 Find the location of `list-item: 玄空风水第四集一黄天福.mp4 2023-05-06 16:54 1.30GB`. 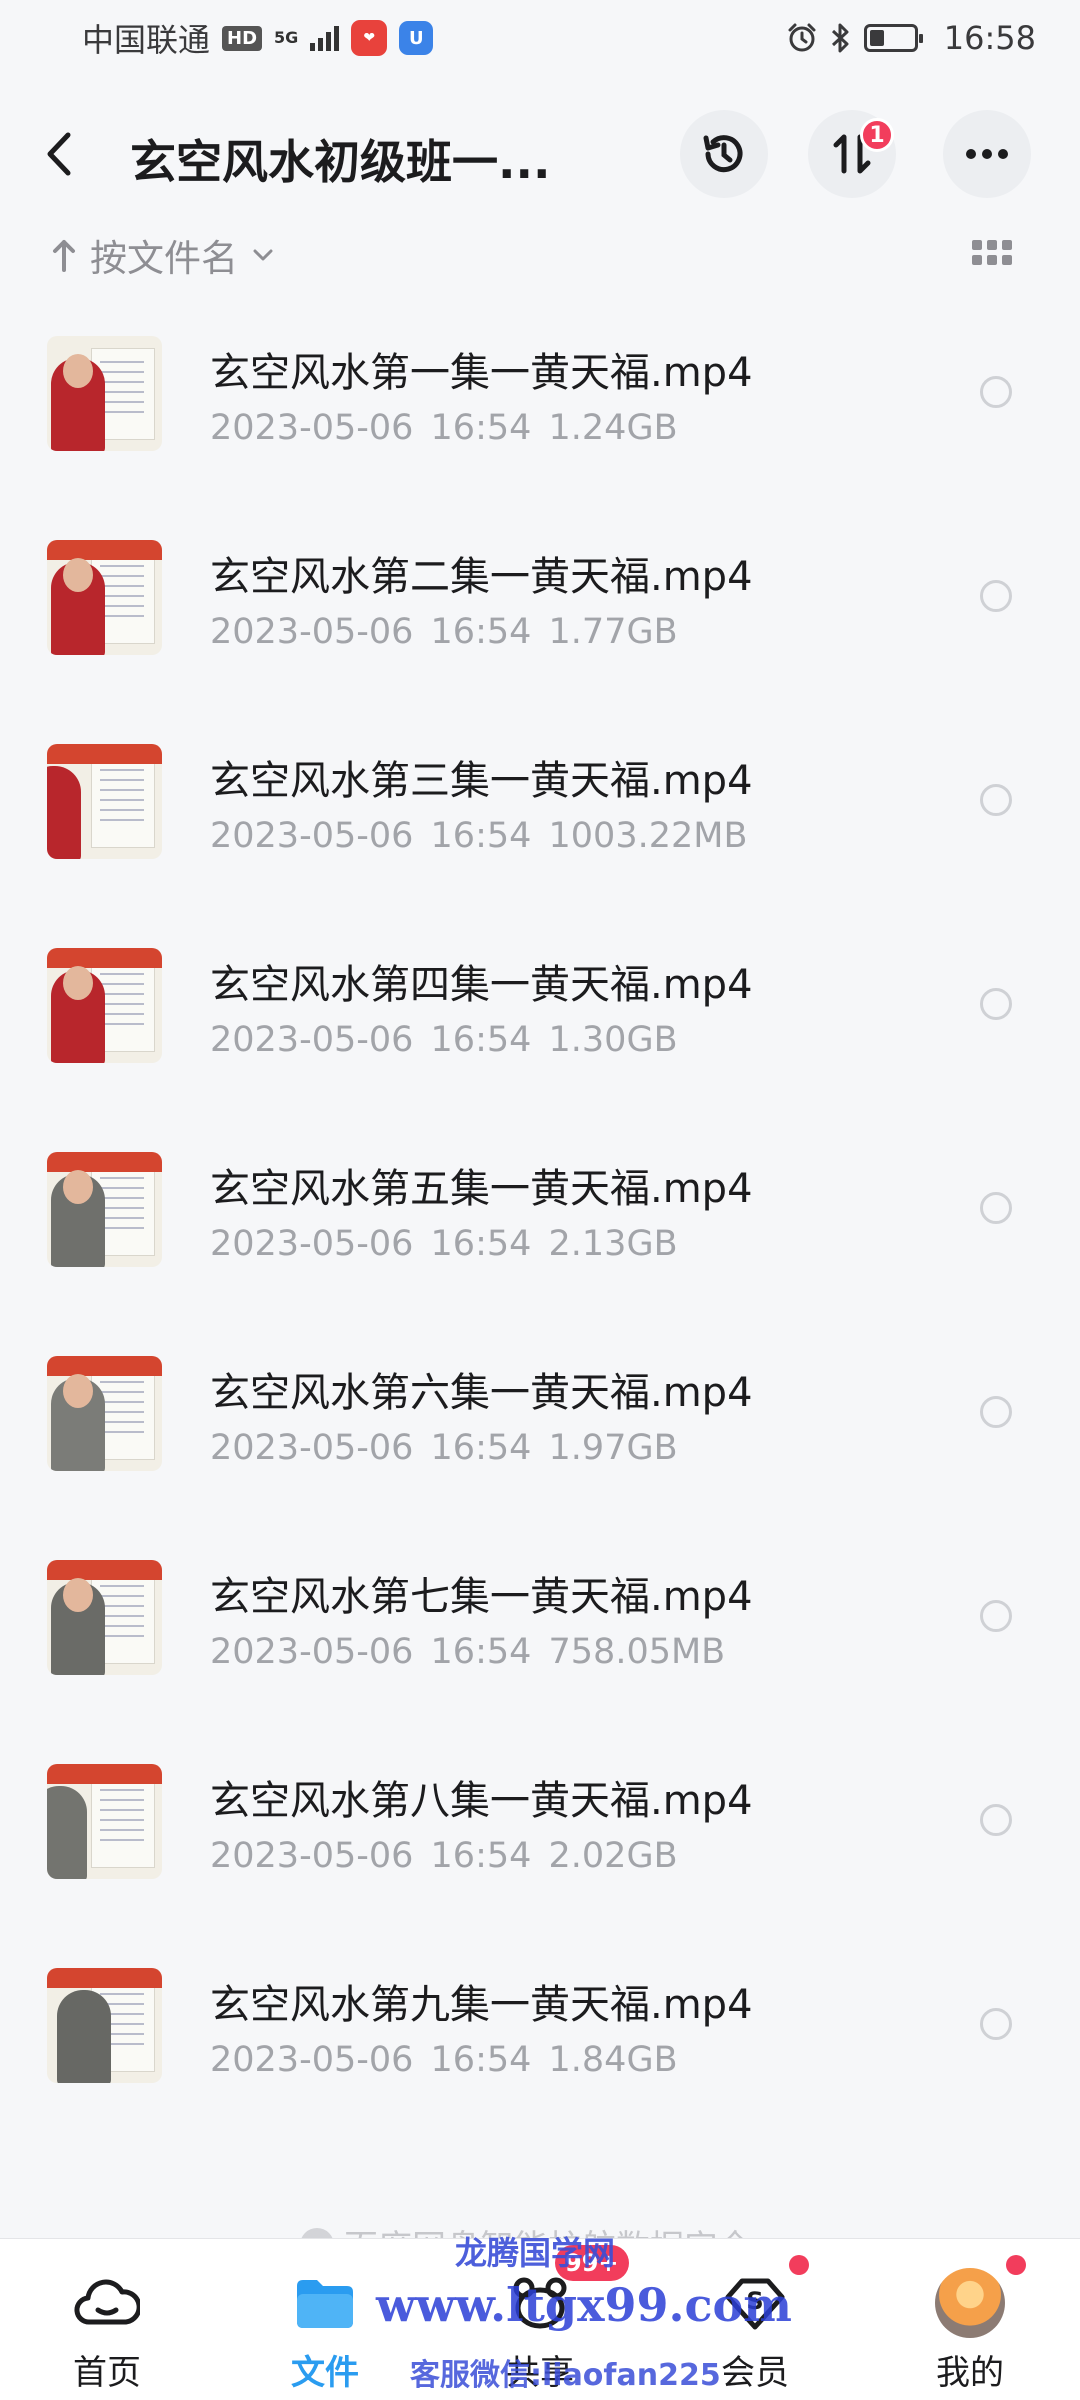

list-item: 玄空风水第四集一黄天福.mp4 2023-05-06 16:54 1.30GB is located at coordinates (540, 1044).